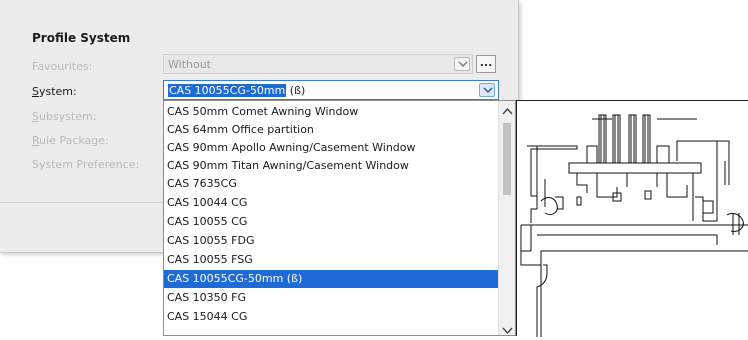  I want to click on list-item: CAS 10055 FSG, so click(331, 260).